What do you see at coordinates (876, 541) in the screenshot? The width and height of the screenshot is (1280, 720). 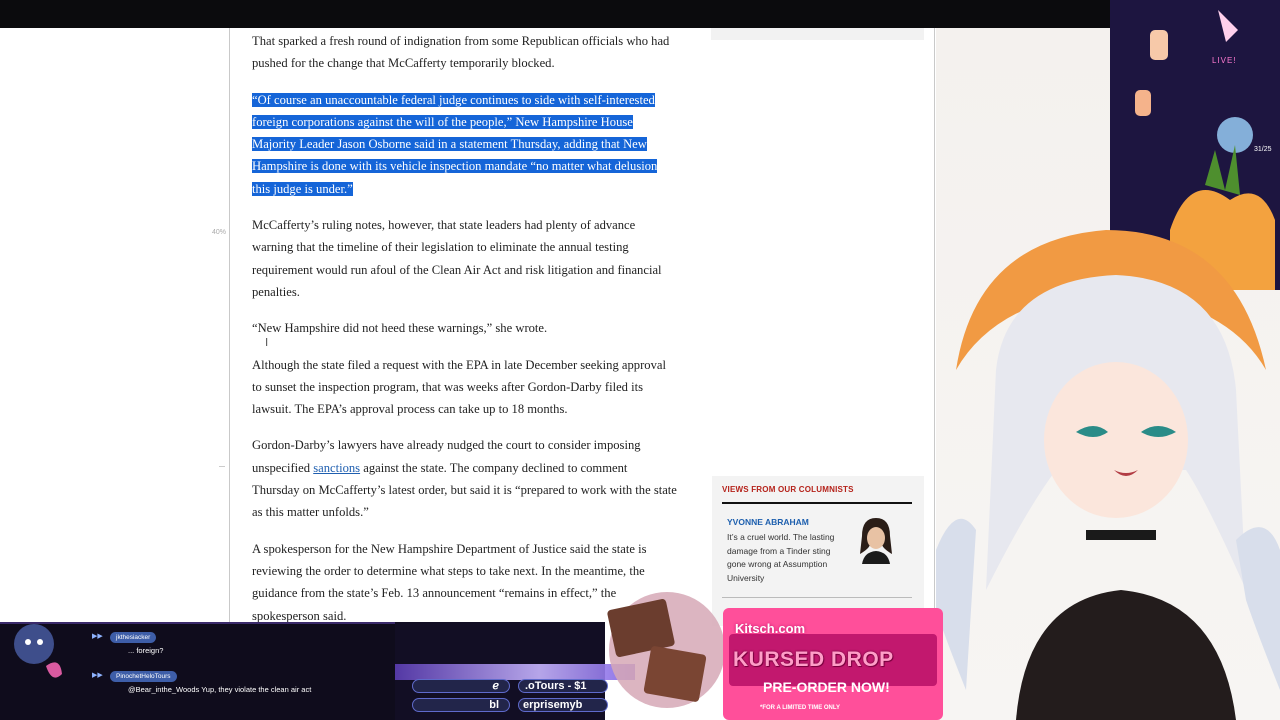 I see `columnist-portrait` at bounding box center [876, 541].